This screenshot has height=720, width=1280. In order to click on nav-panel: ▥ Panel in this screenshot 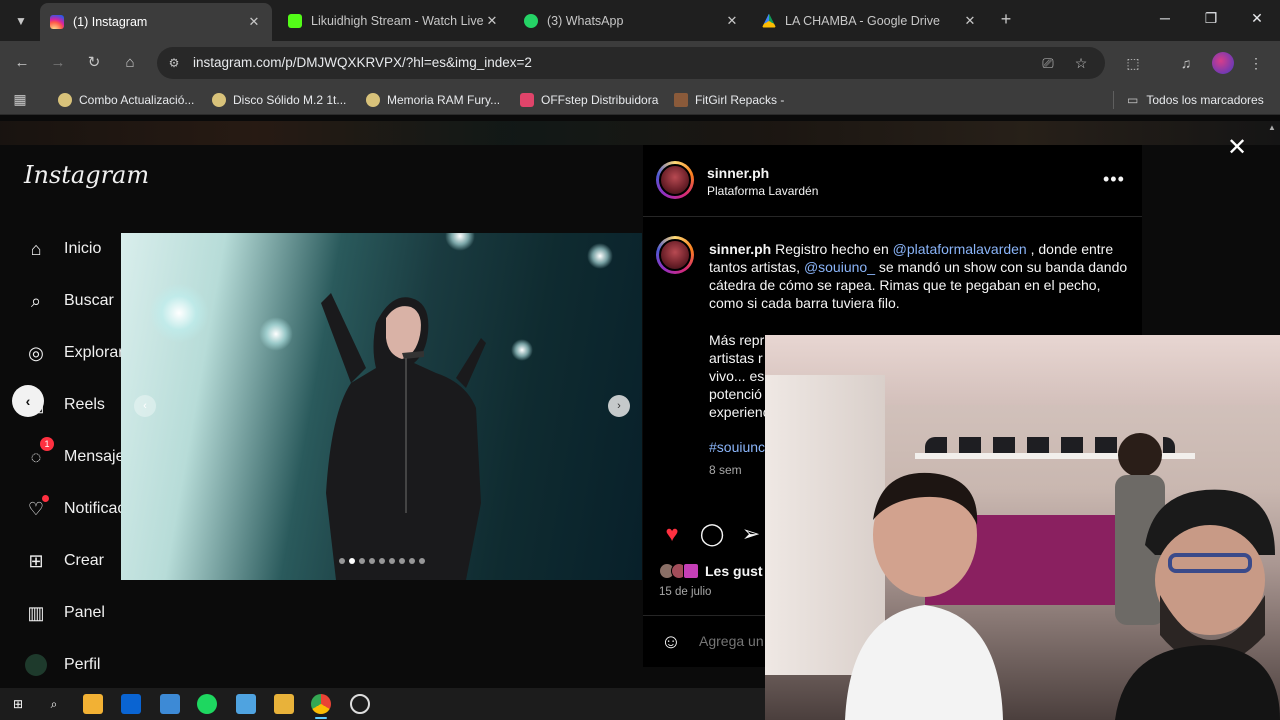, I will do `click(64, 613)`.